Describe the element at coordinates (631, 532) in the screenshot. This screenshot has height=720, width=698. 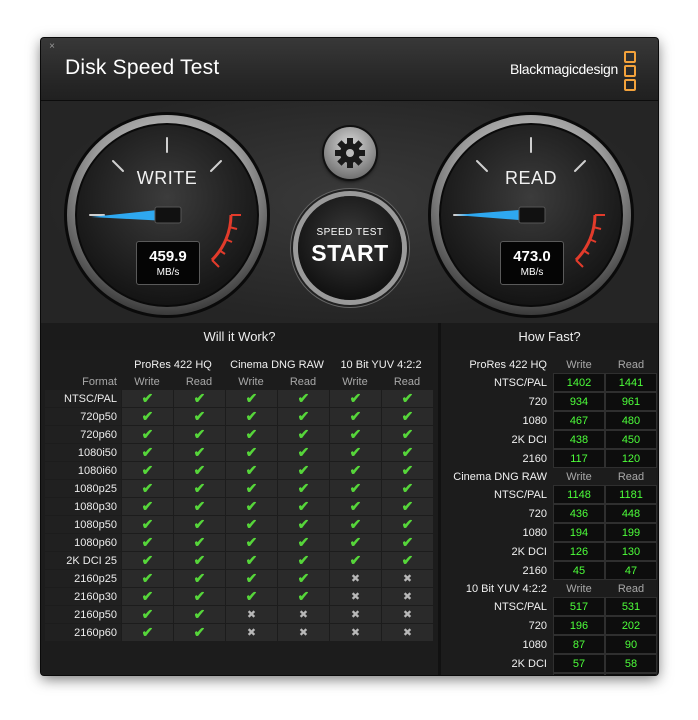
I see `read-fps-value: 199` at that location.